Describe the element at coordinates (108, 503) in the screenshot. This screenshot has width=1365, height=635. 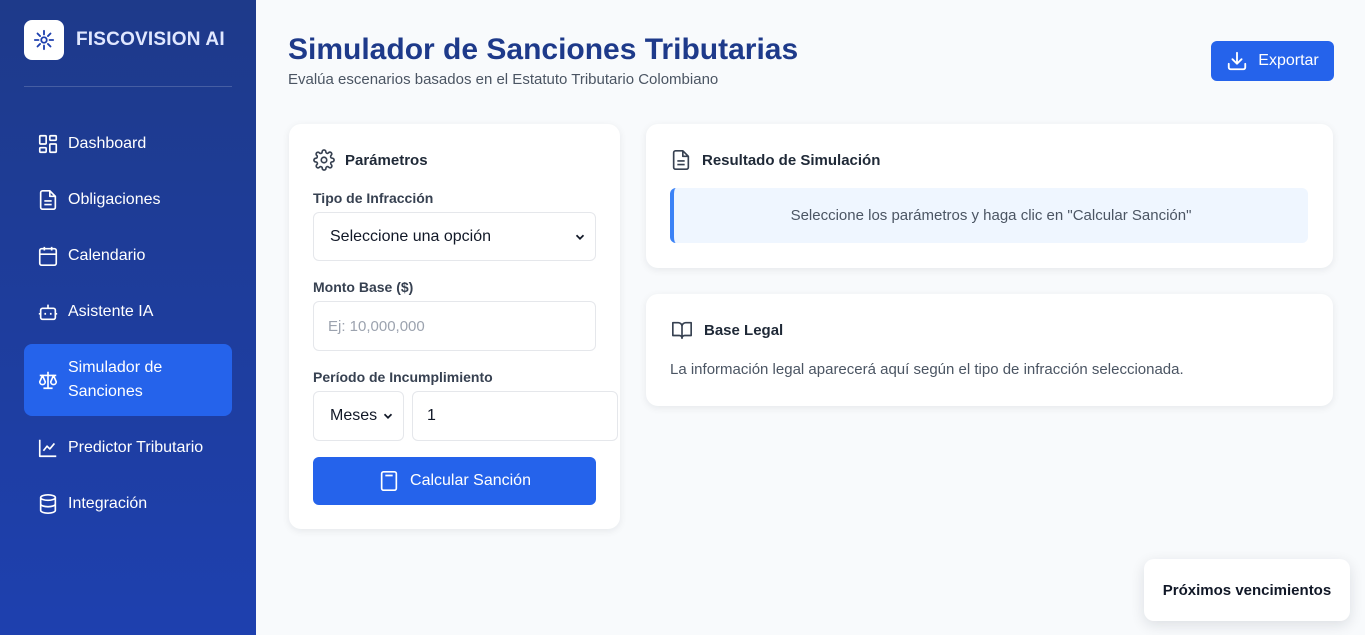
I see `sidebar-item-label: Integración` at that location.